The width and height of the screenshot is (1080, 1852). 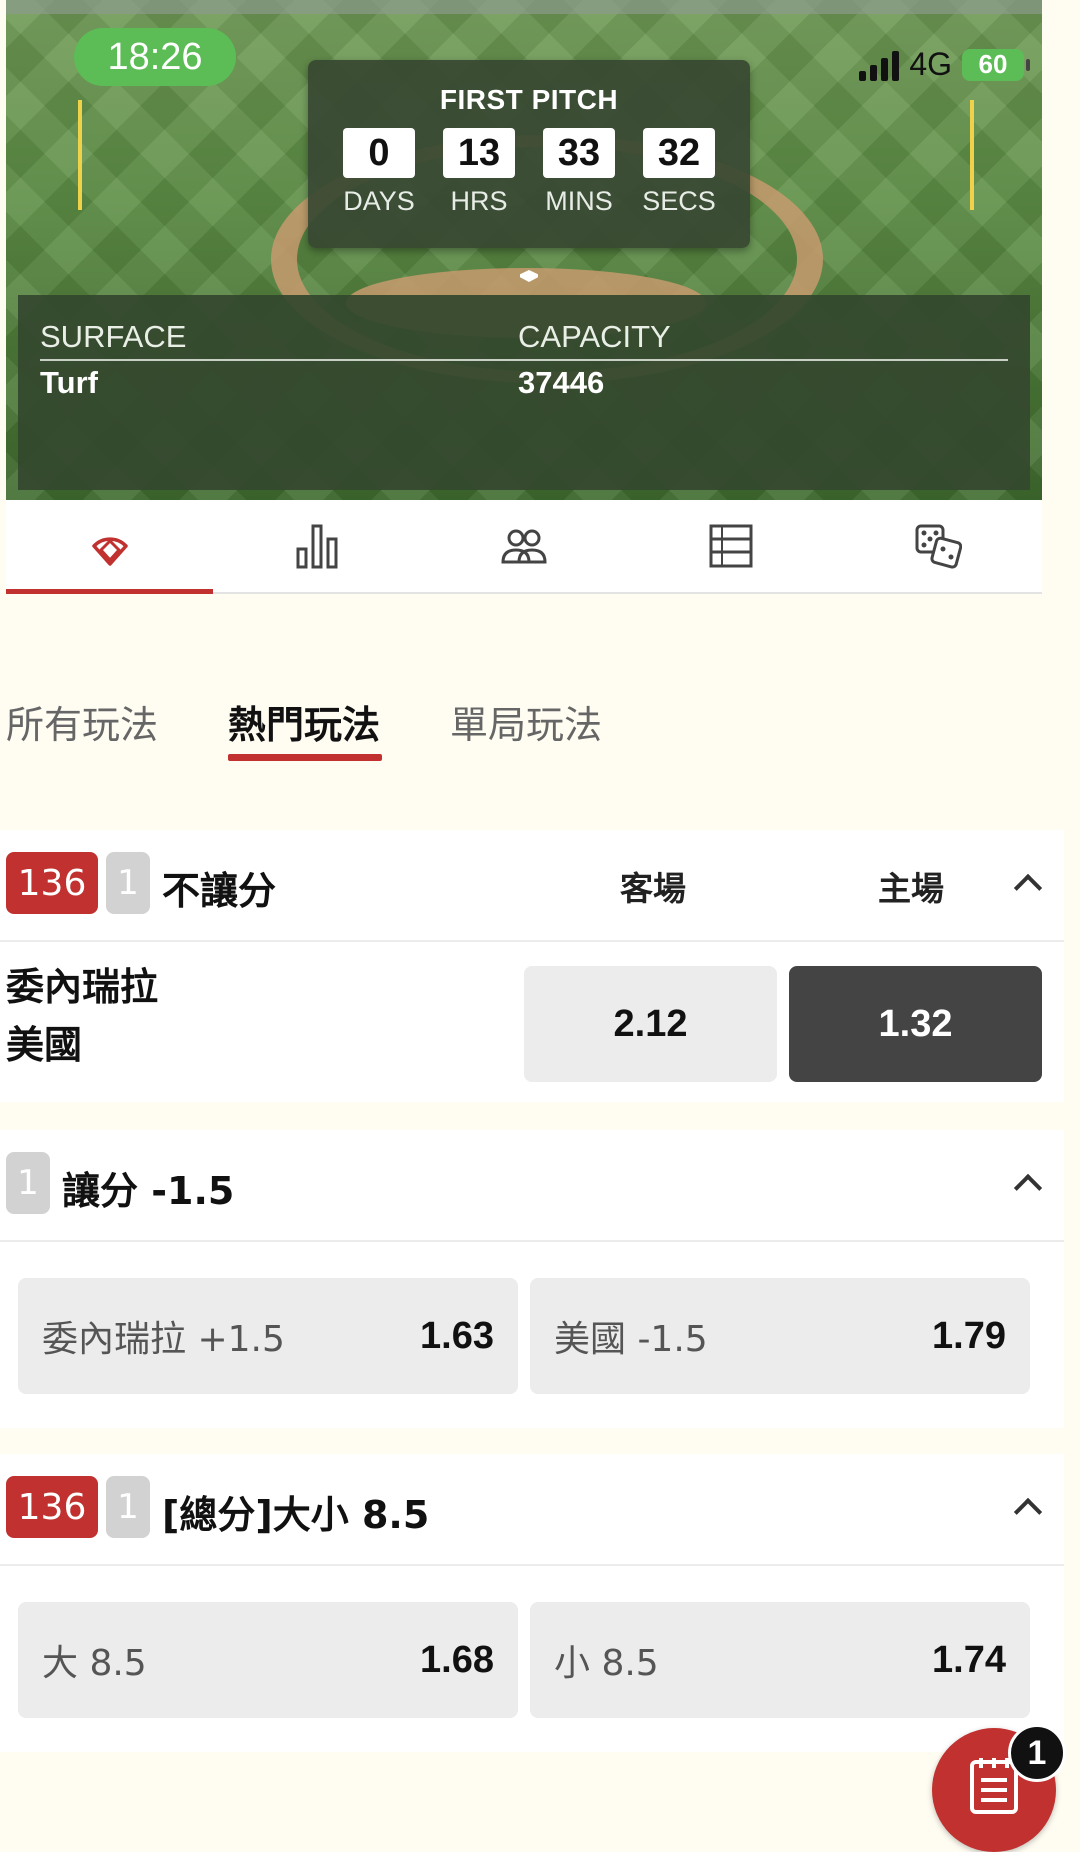 What do you see at coordinates (304, 721) in the screenshot?
I see `tab-popular-markets: 熱門玩法` at bounding box center [304, 721].